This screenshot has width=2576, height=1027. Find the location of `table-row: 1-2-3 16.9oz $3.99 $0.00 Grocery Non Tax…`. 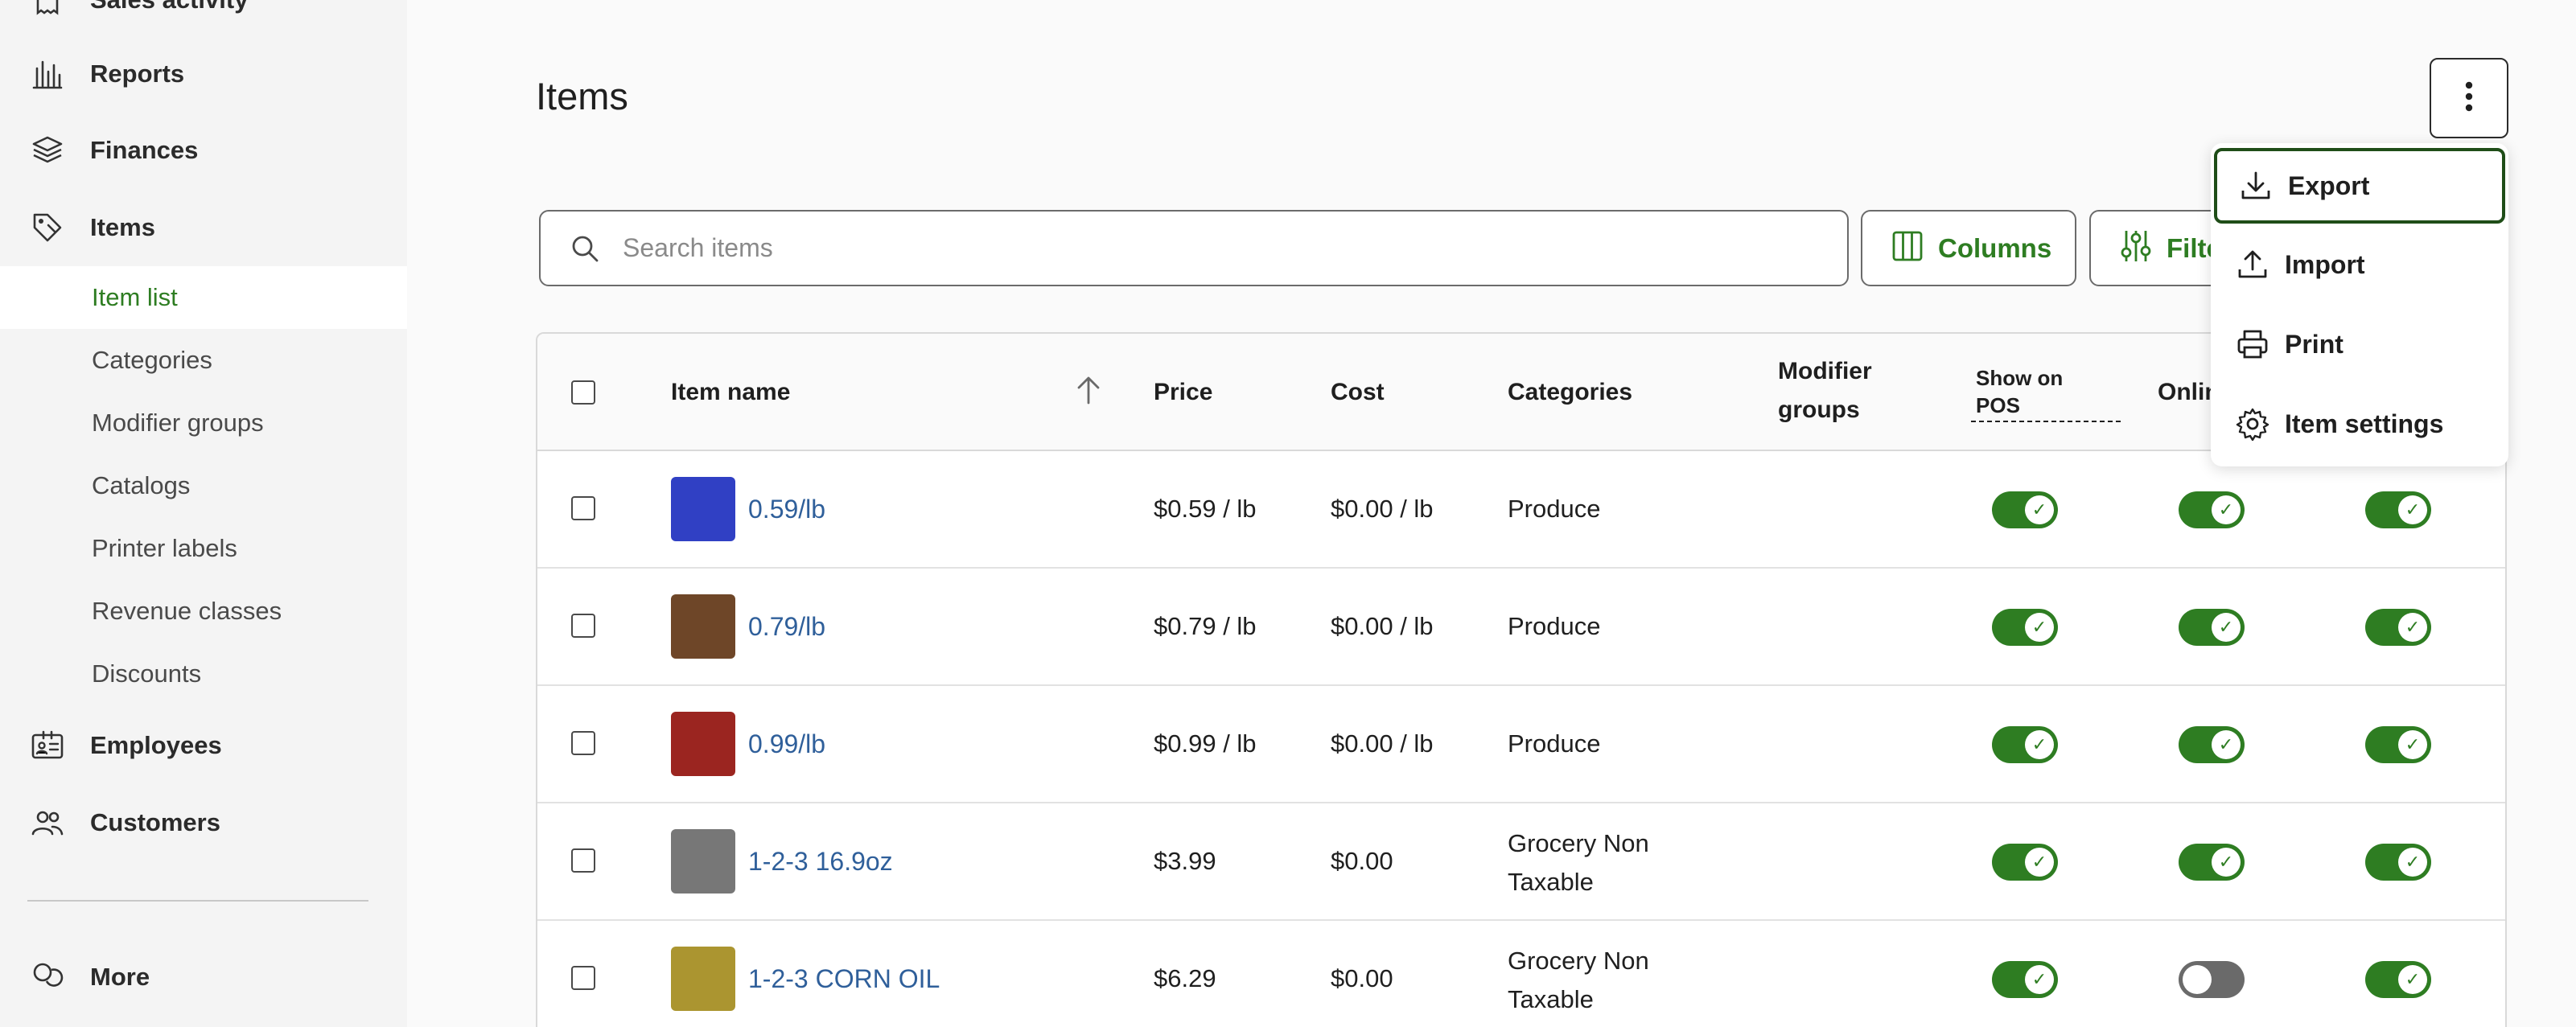

table-row: 1-2-3 16.9oz $3.99 $0.00 Grocery Non Tax… is located at coordinates (1521, 862).